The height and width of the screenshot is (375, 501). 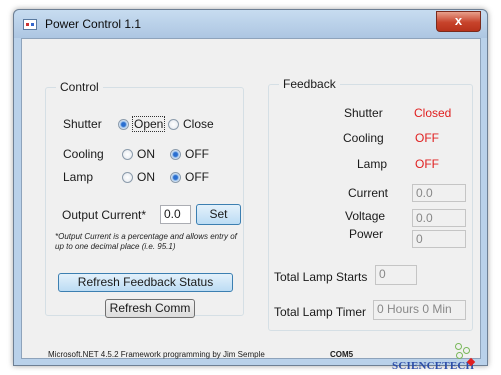 What do you see at coordinates (148, 124) in the screenshot?
I see `shutter-open-label: Open` at bounding box center [148, 124].